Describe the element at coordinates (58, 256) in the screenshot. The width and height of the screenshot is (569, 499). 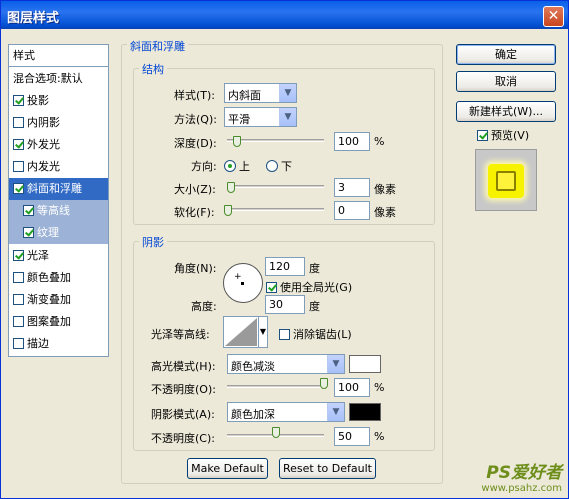
I see `style-item-satin: 光泽` at that location.